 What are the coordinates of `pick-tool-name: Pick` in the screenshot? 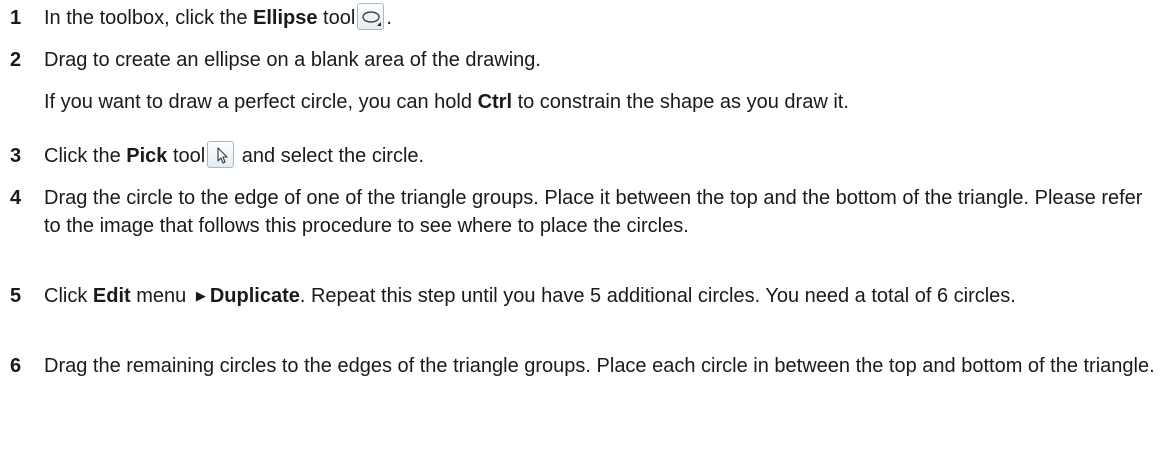 It's located at (147, 156).